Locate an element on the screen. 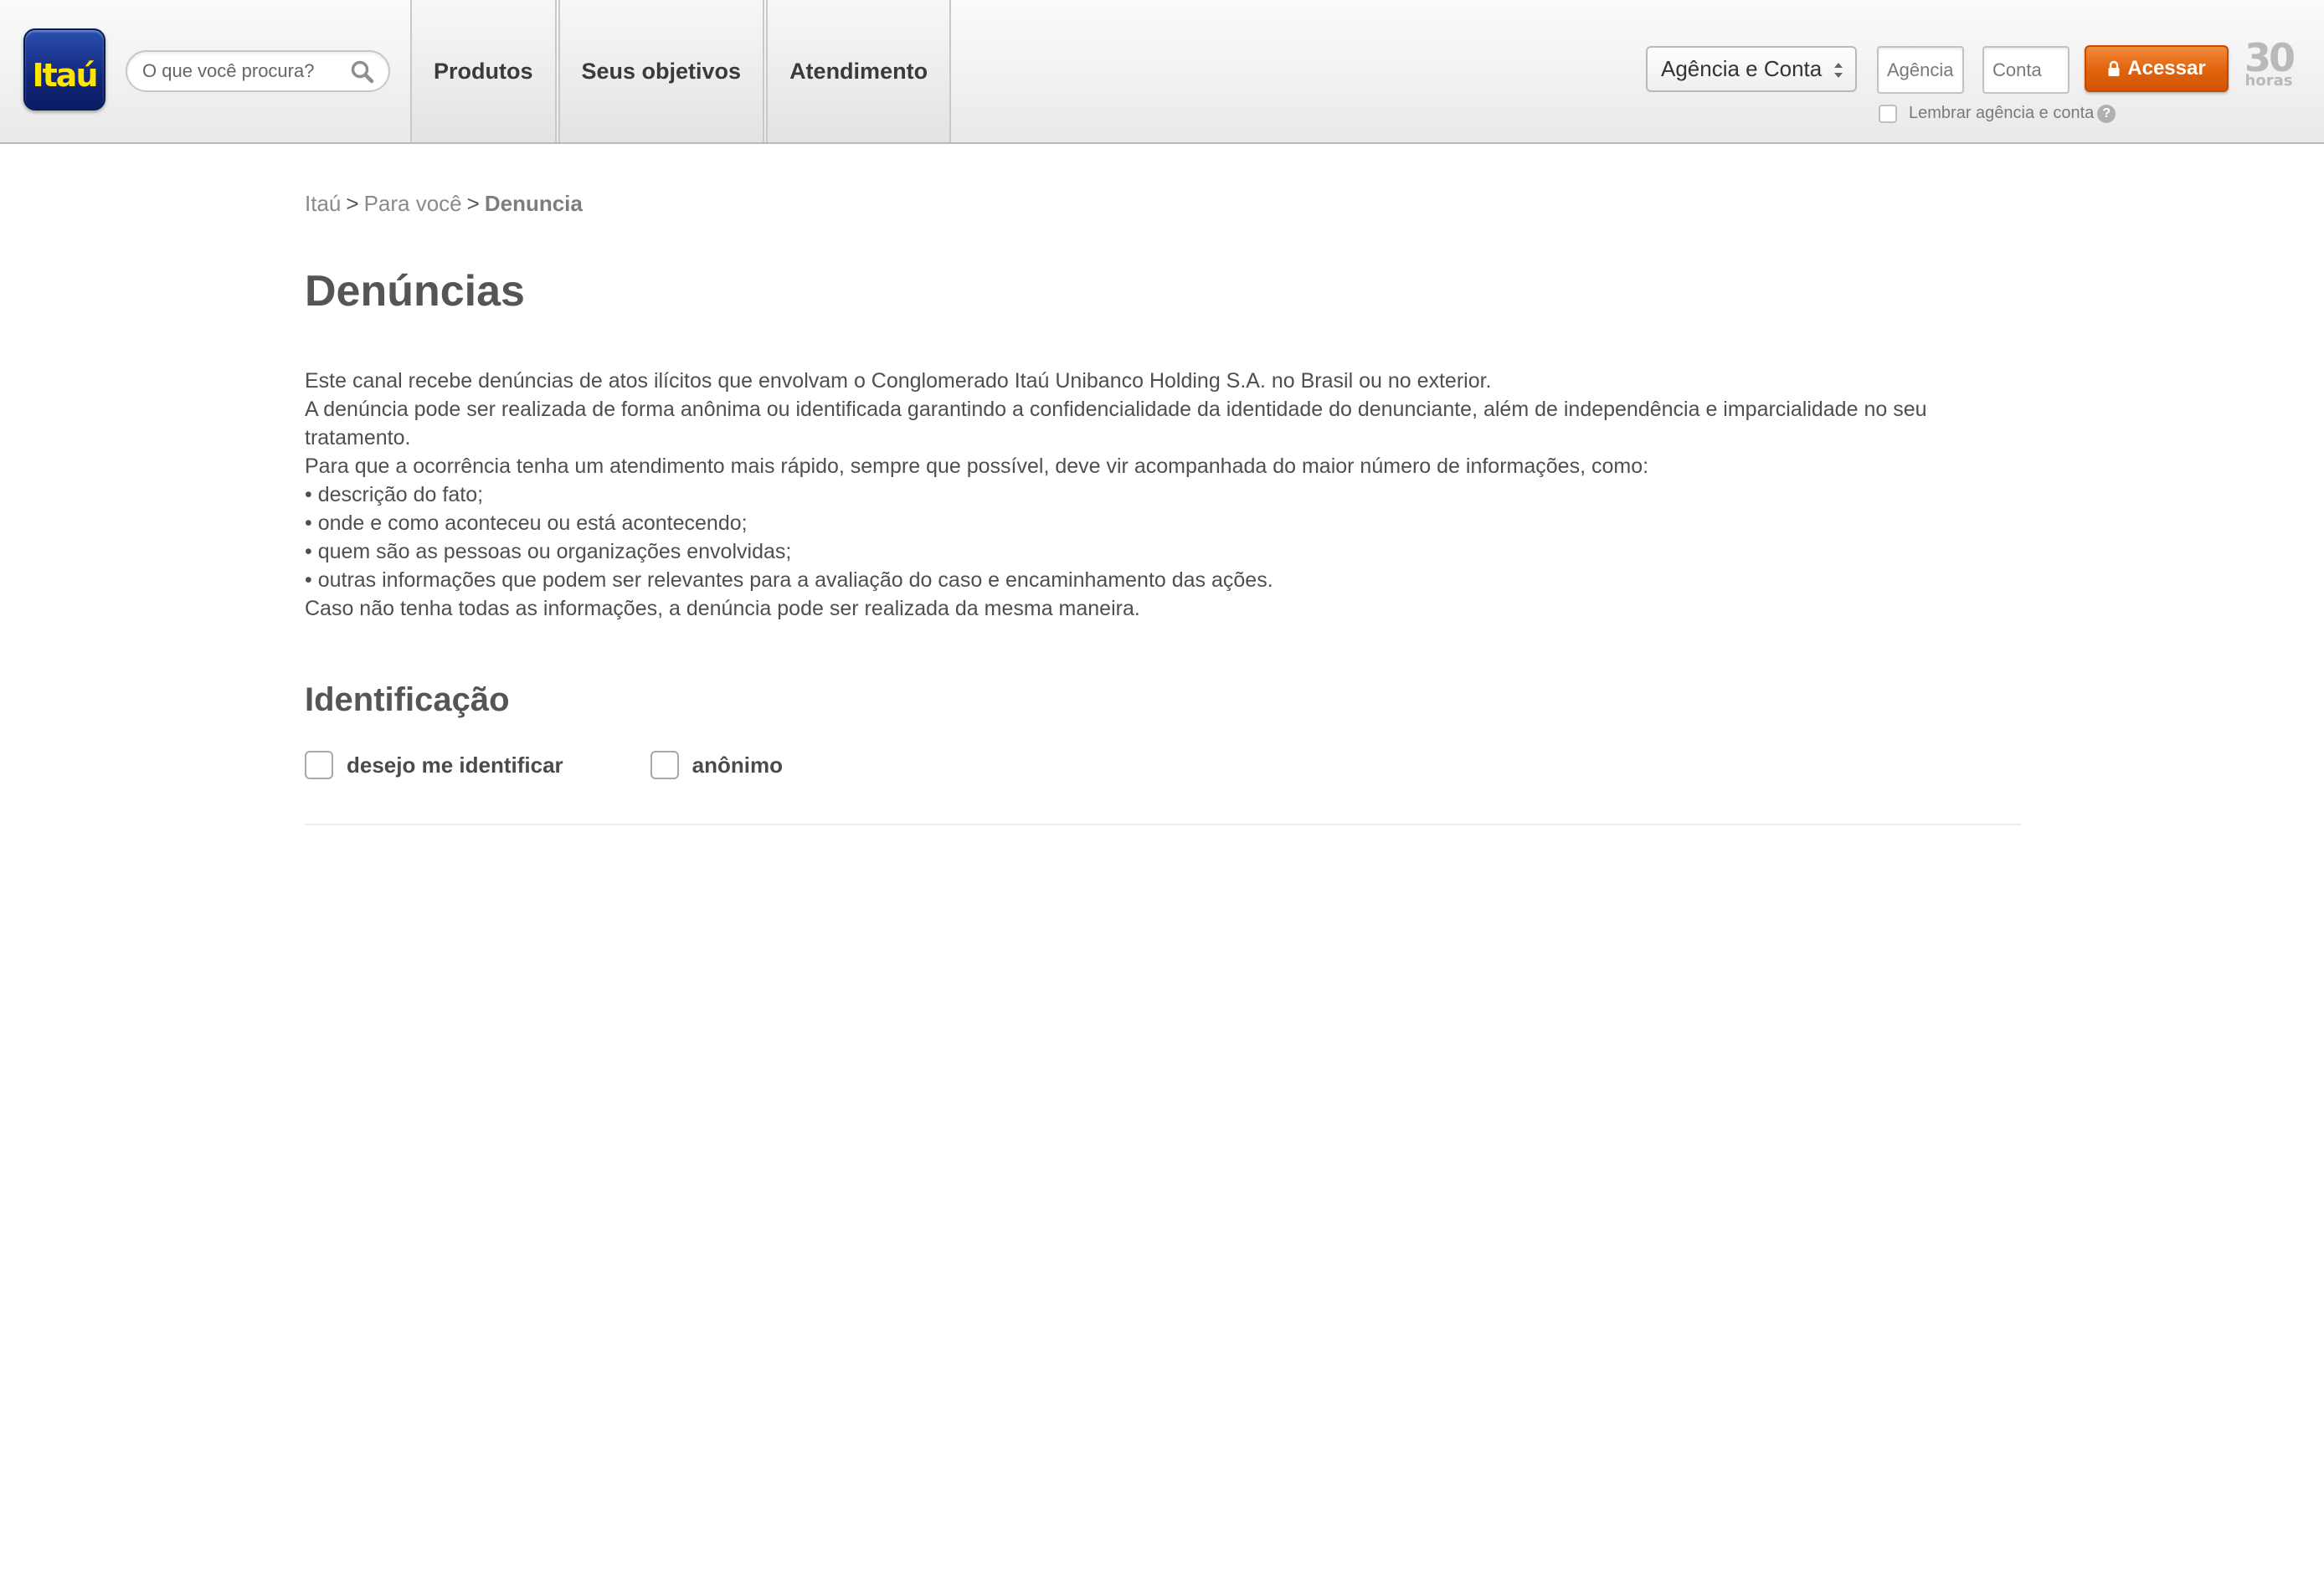  conta-input is located at coordinates (2026, 70).